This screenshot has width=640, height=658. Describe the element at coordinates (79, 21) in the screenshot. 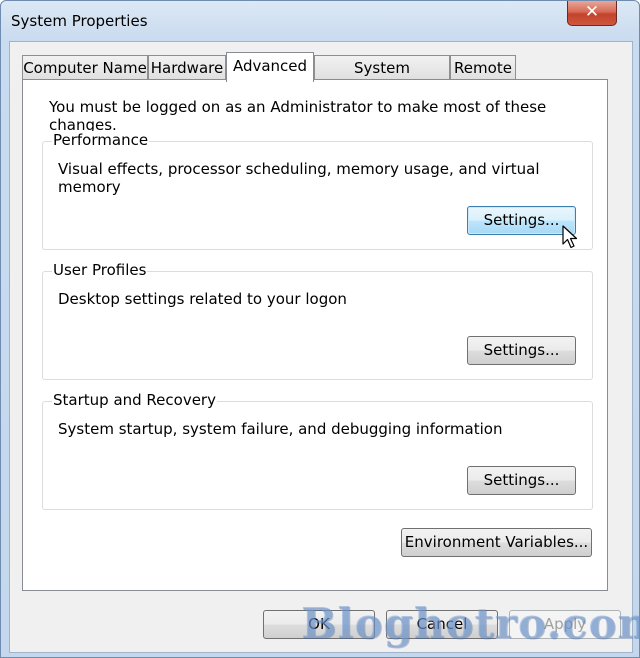

I see `window-title: System Properties` at that location.